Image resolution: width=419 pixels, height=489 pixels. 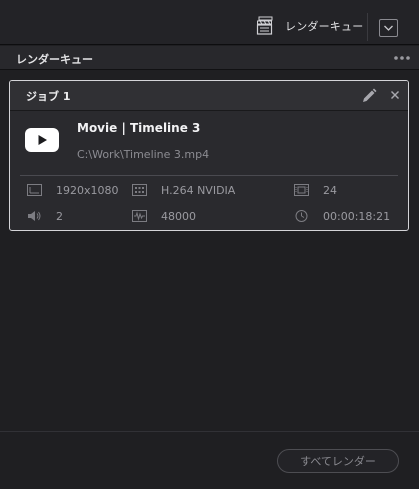 I want to click on youtube-icon, so click(x=42, y=140).